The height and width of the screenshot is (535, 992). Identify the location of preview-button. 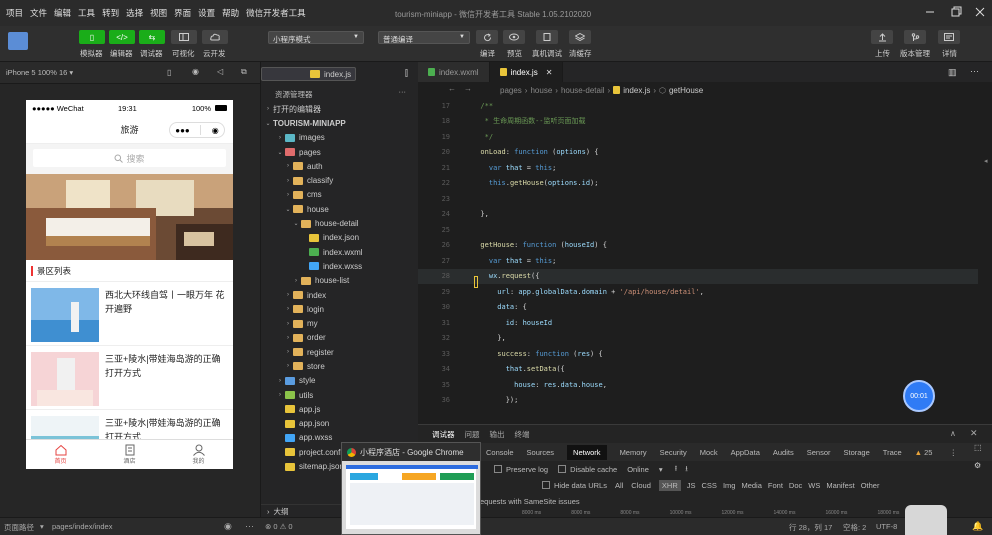
(514, 37).